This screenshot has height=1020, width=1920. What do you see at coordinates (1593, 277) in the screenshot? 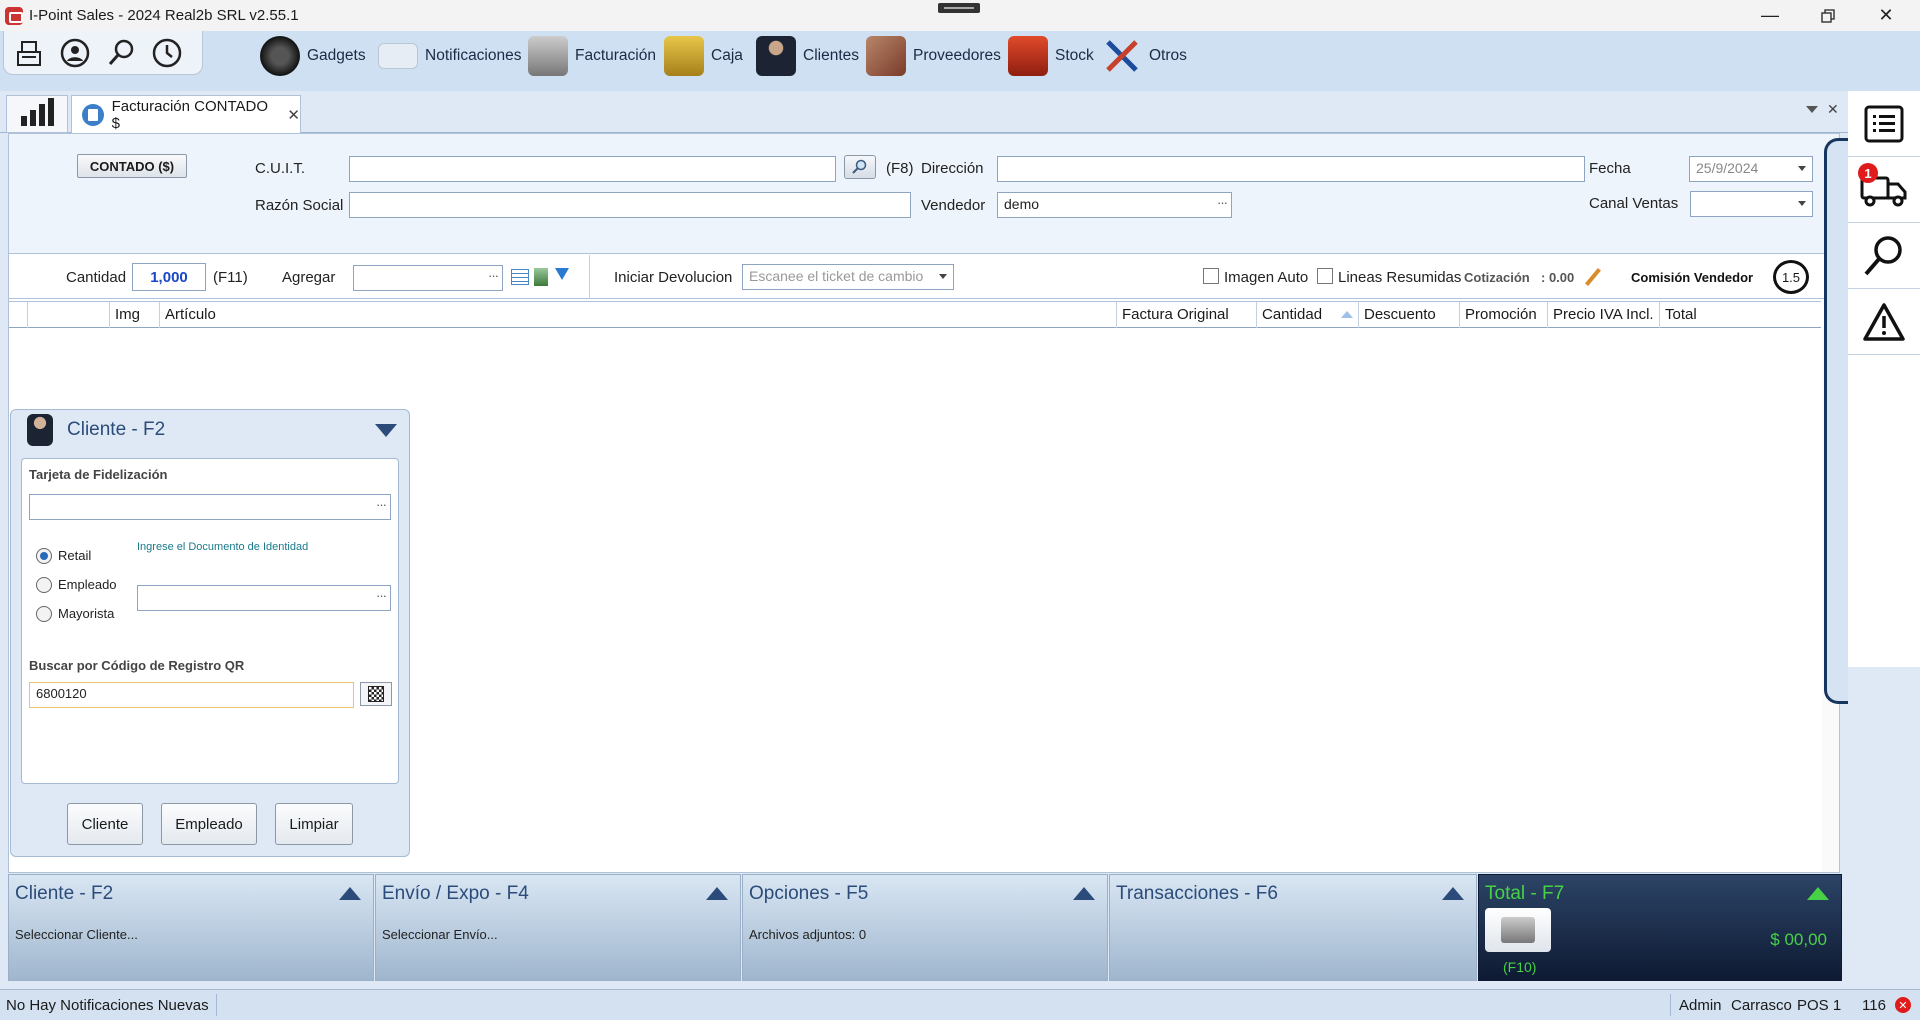
I see `pencil-icon` at bounding box center [1593, 277].